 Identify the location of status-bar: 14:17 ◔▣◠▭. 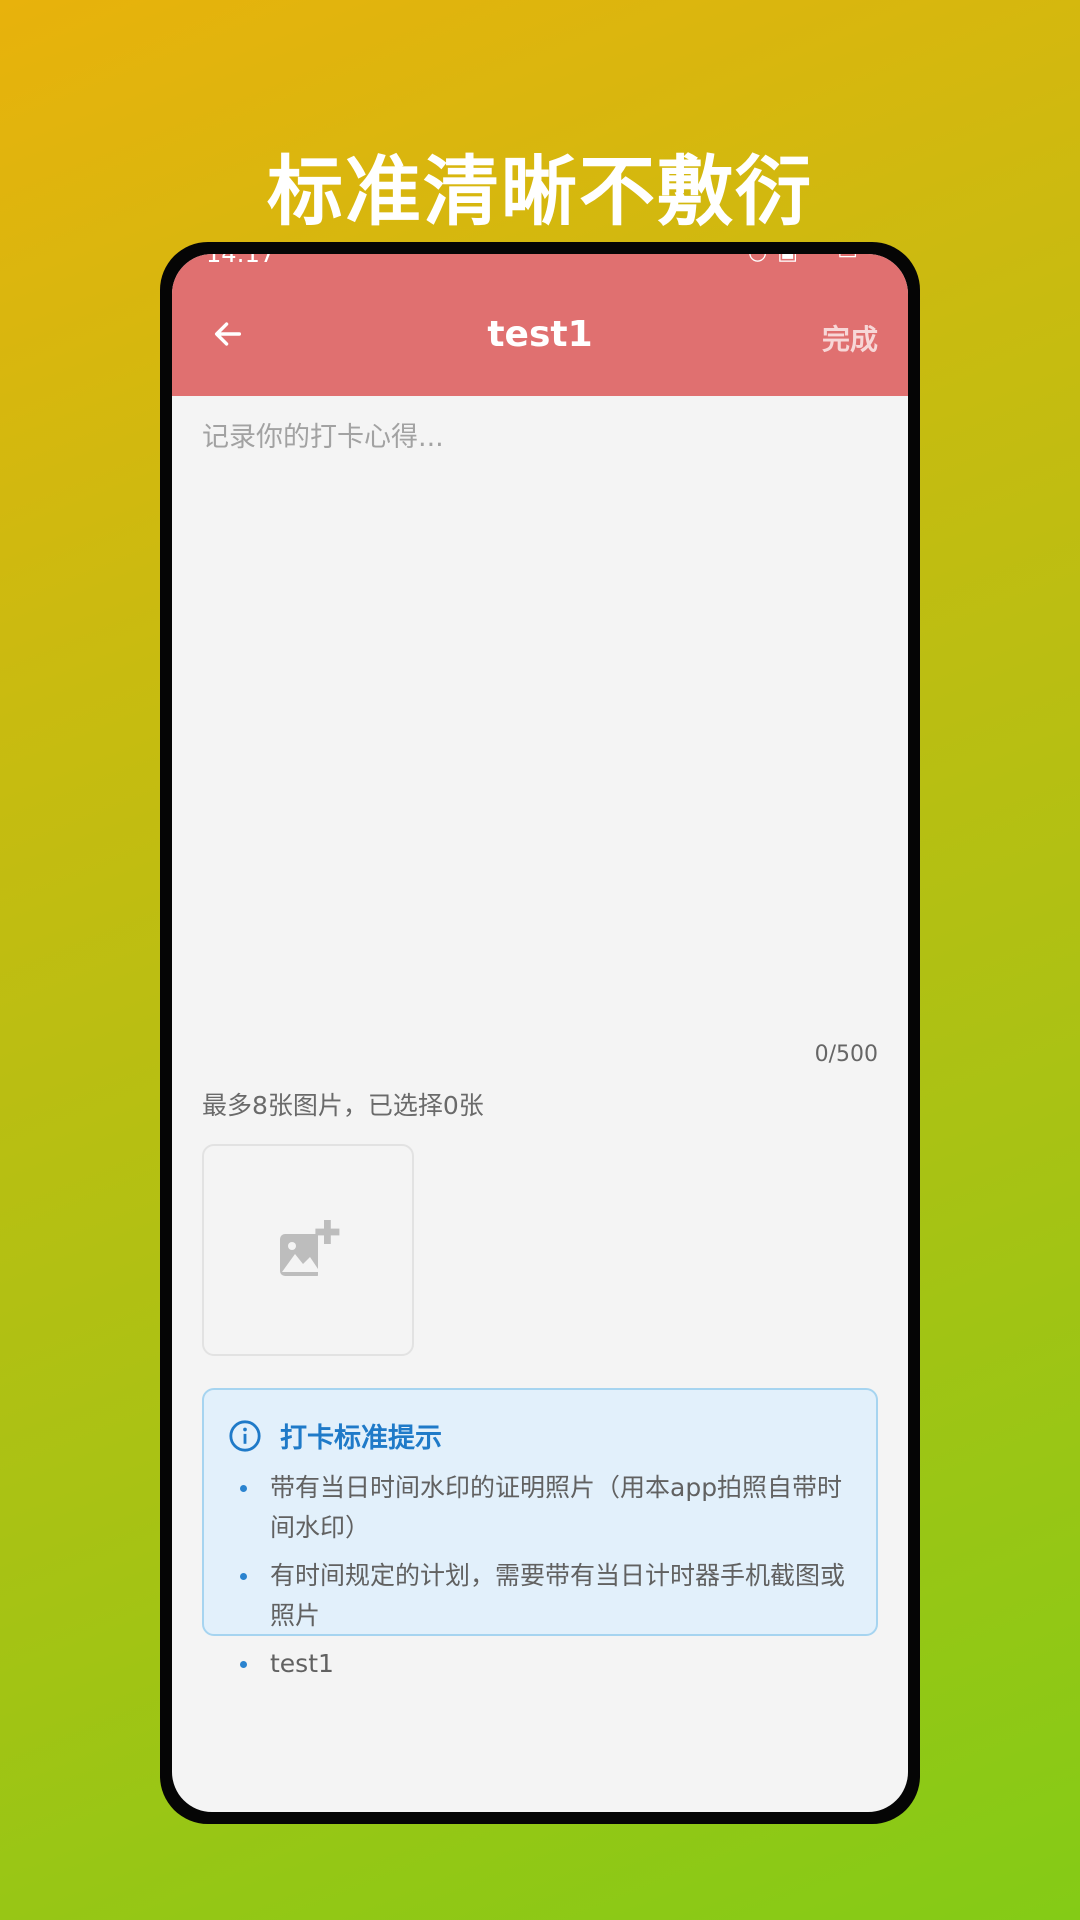
(540, 260).